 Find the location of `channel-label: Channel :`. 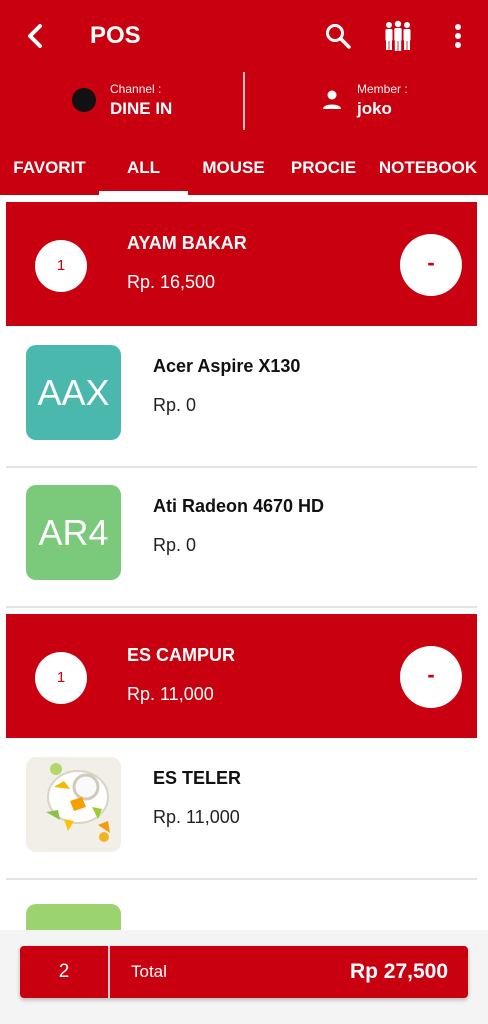

channel-label: Channel : is located at coordinates (136, 89).